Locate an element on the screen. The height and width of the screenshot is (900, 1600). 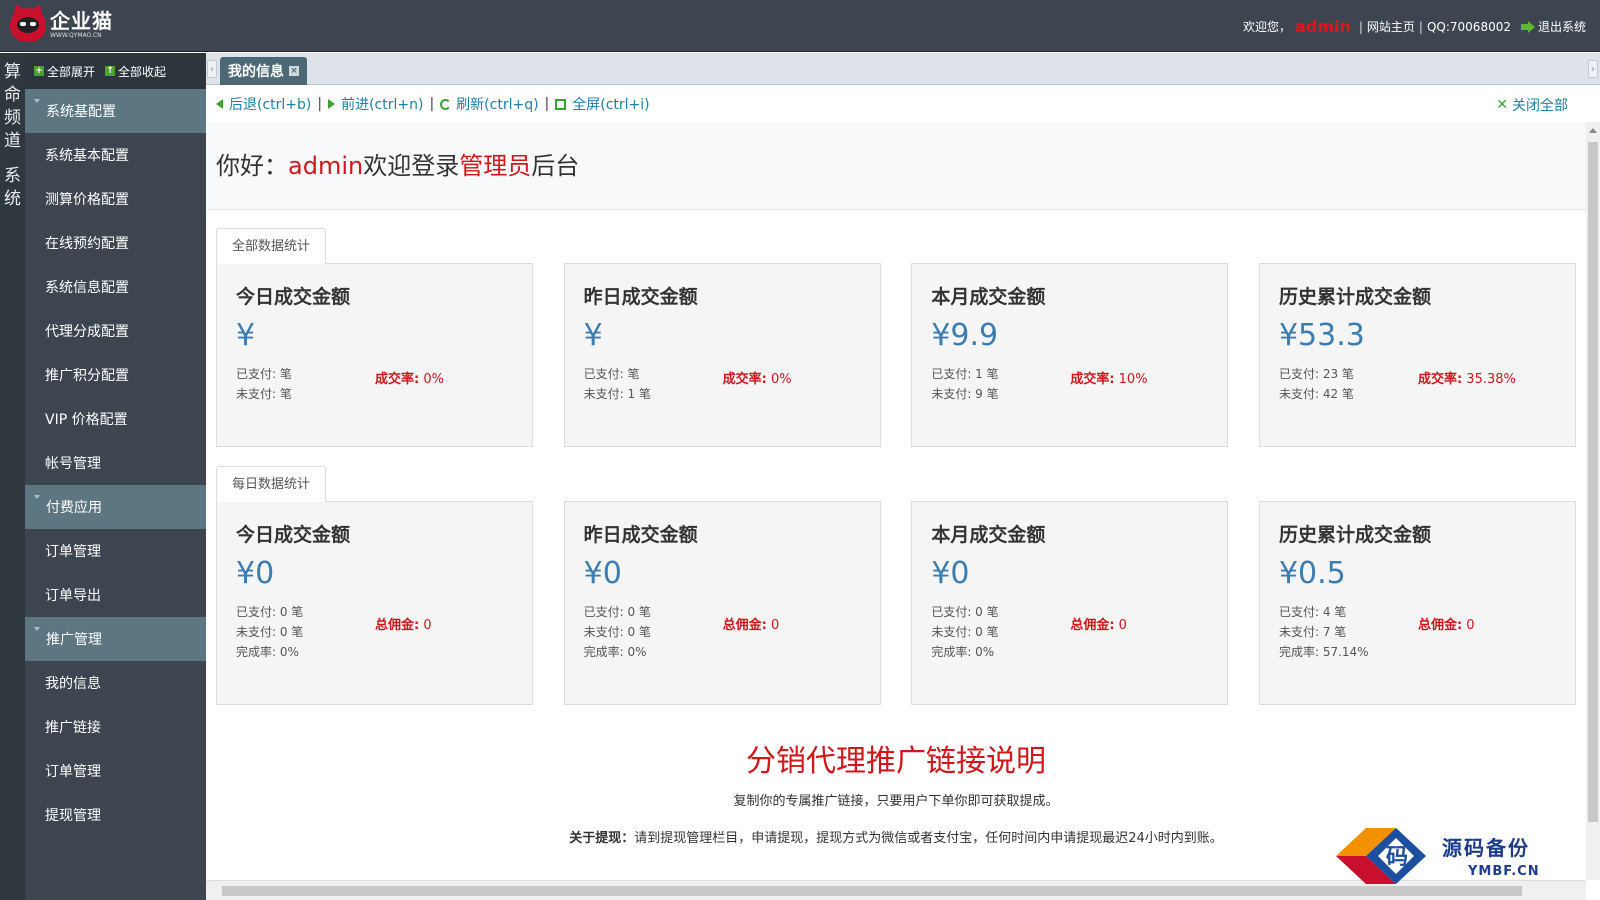
plus-icon: + is located at coordinates (39, 71).